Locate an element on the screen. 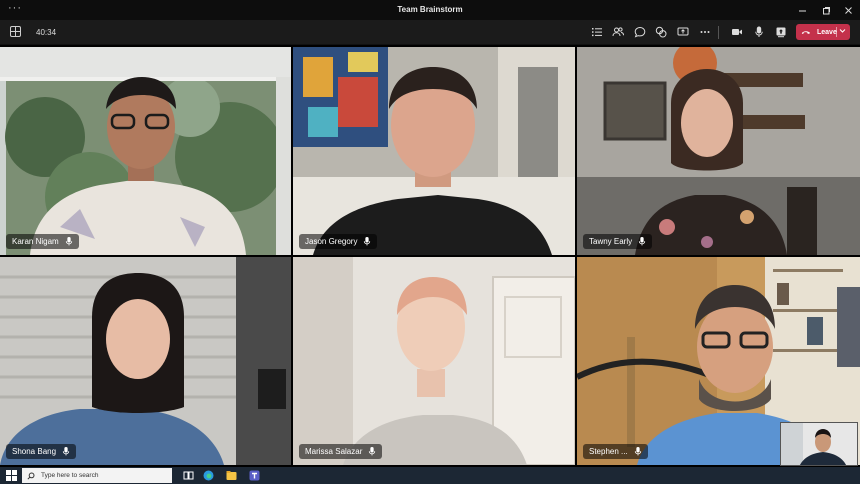 This screenshot has height=484, width=860. layout-grid-icon is located at coordinates (15, 31).